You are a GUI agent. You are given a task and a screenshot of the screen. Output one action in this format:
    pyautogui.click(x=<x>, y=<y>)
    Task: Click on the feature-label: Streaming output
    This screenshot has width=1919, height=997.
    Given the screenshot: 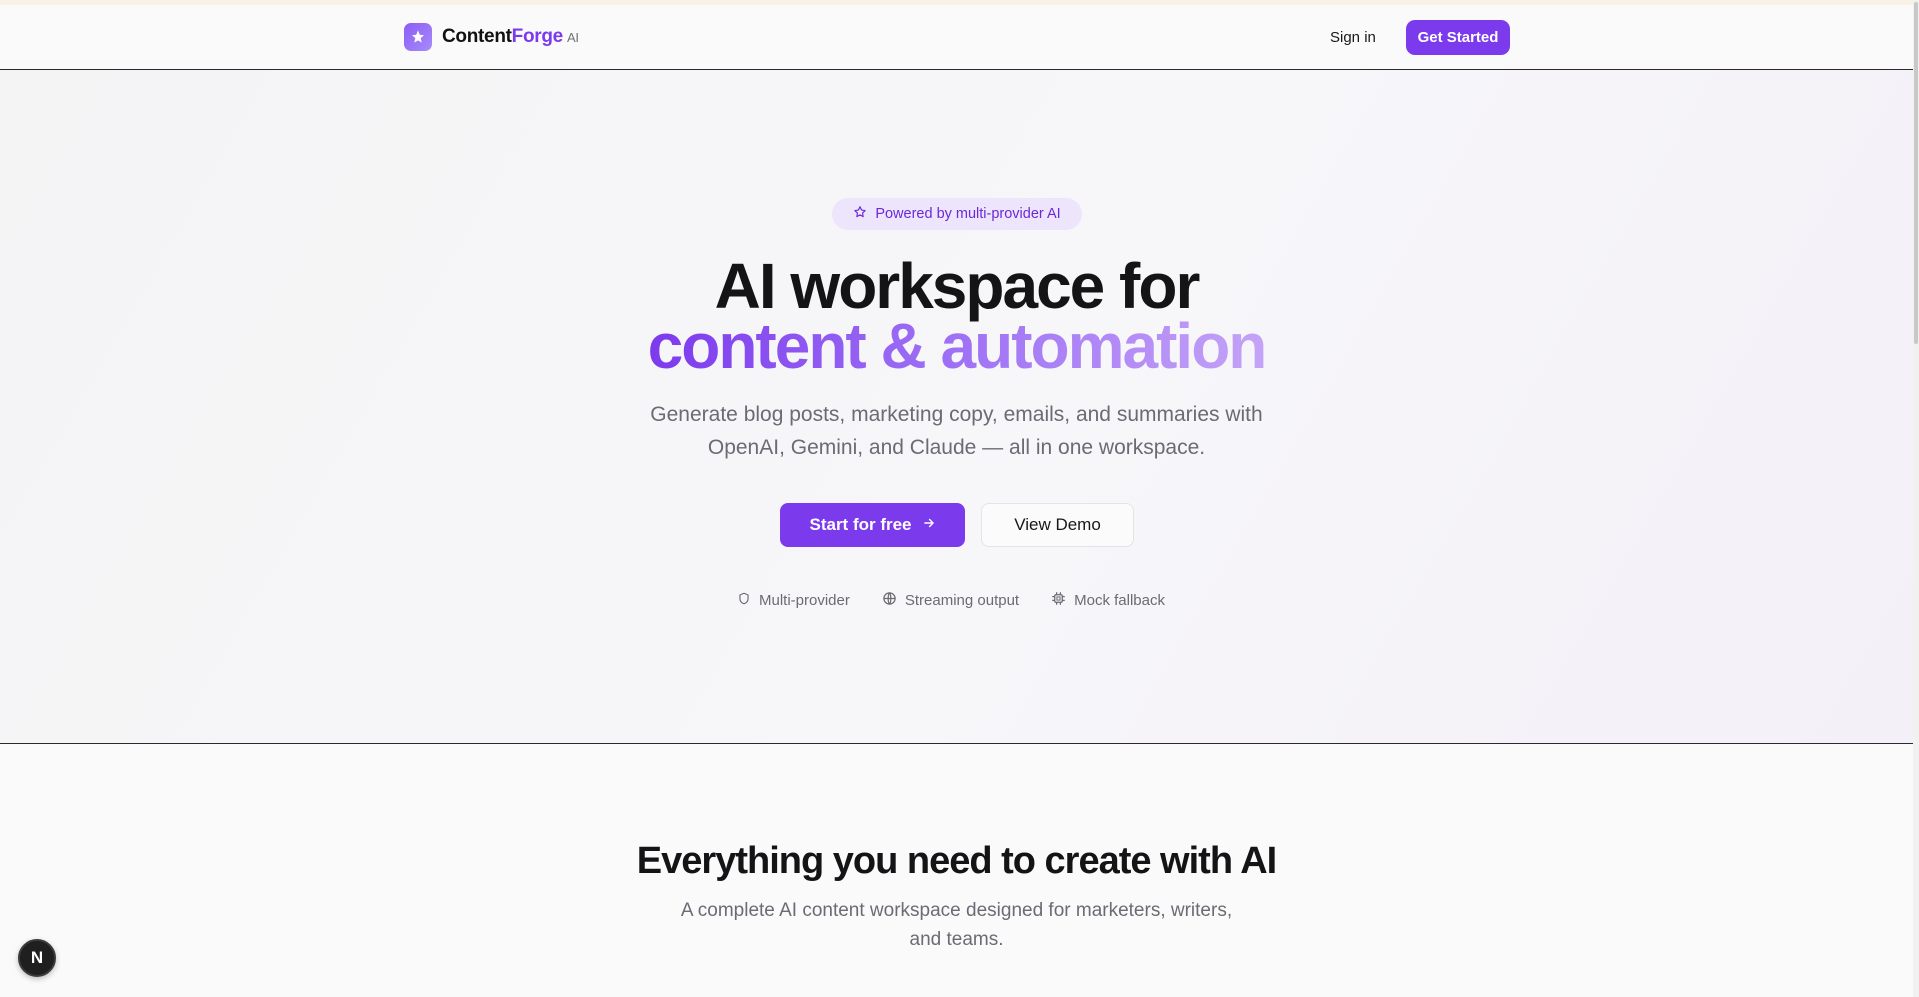 What is the action you would take?
    pyautogui.click(x=962, y=600)
    